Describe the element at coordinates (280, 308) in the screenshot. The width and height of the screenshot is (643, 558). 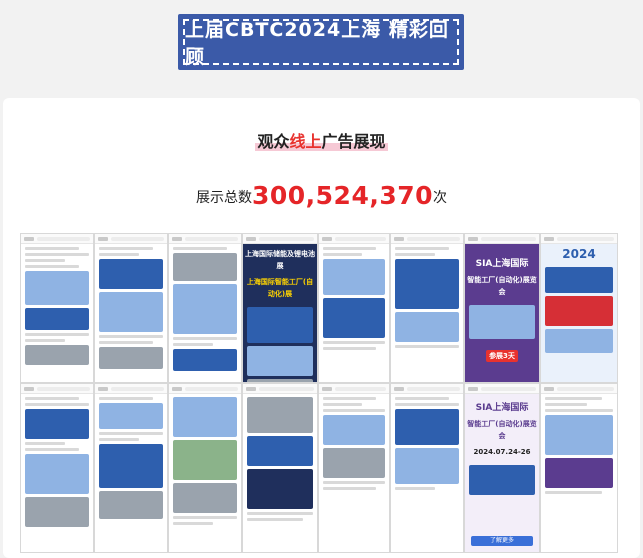
I see `screenshot-4: 上海国际储能及锂电池展 上海国际智能工厂(自动化)展` at that location.